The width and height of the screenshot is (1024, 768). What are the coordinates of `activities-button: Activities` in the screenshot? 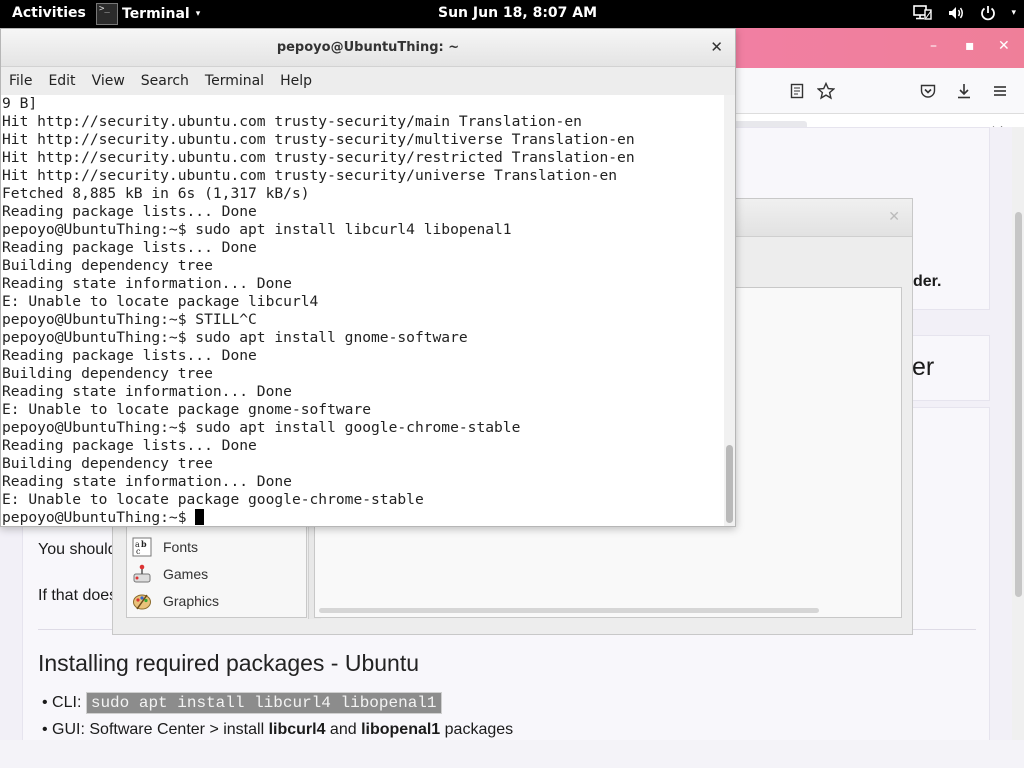 It's located at (49, 13).